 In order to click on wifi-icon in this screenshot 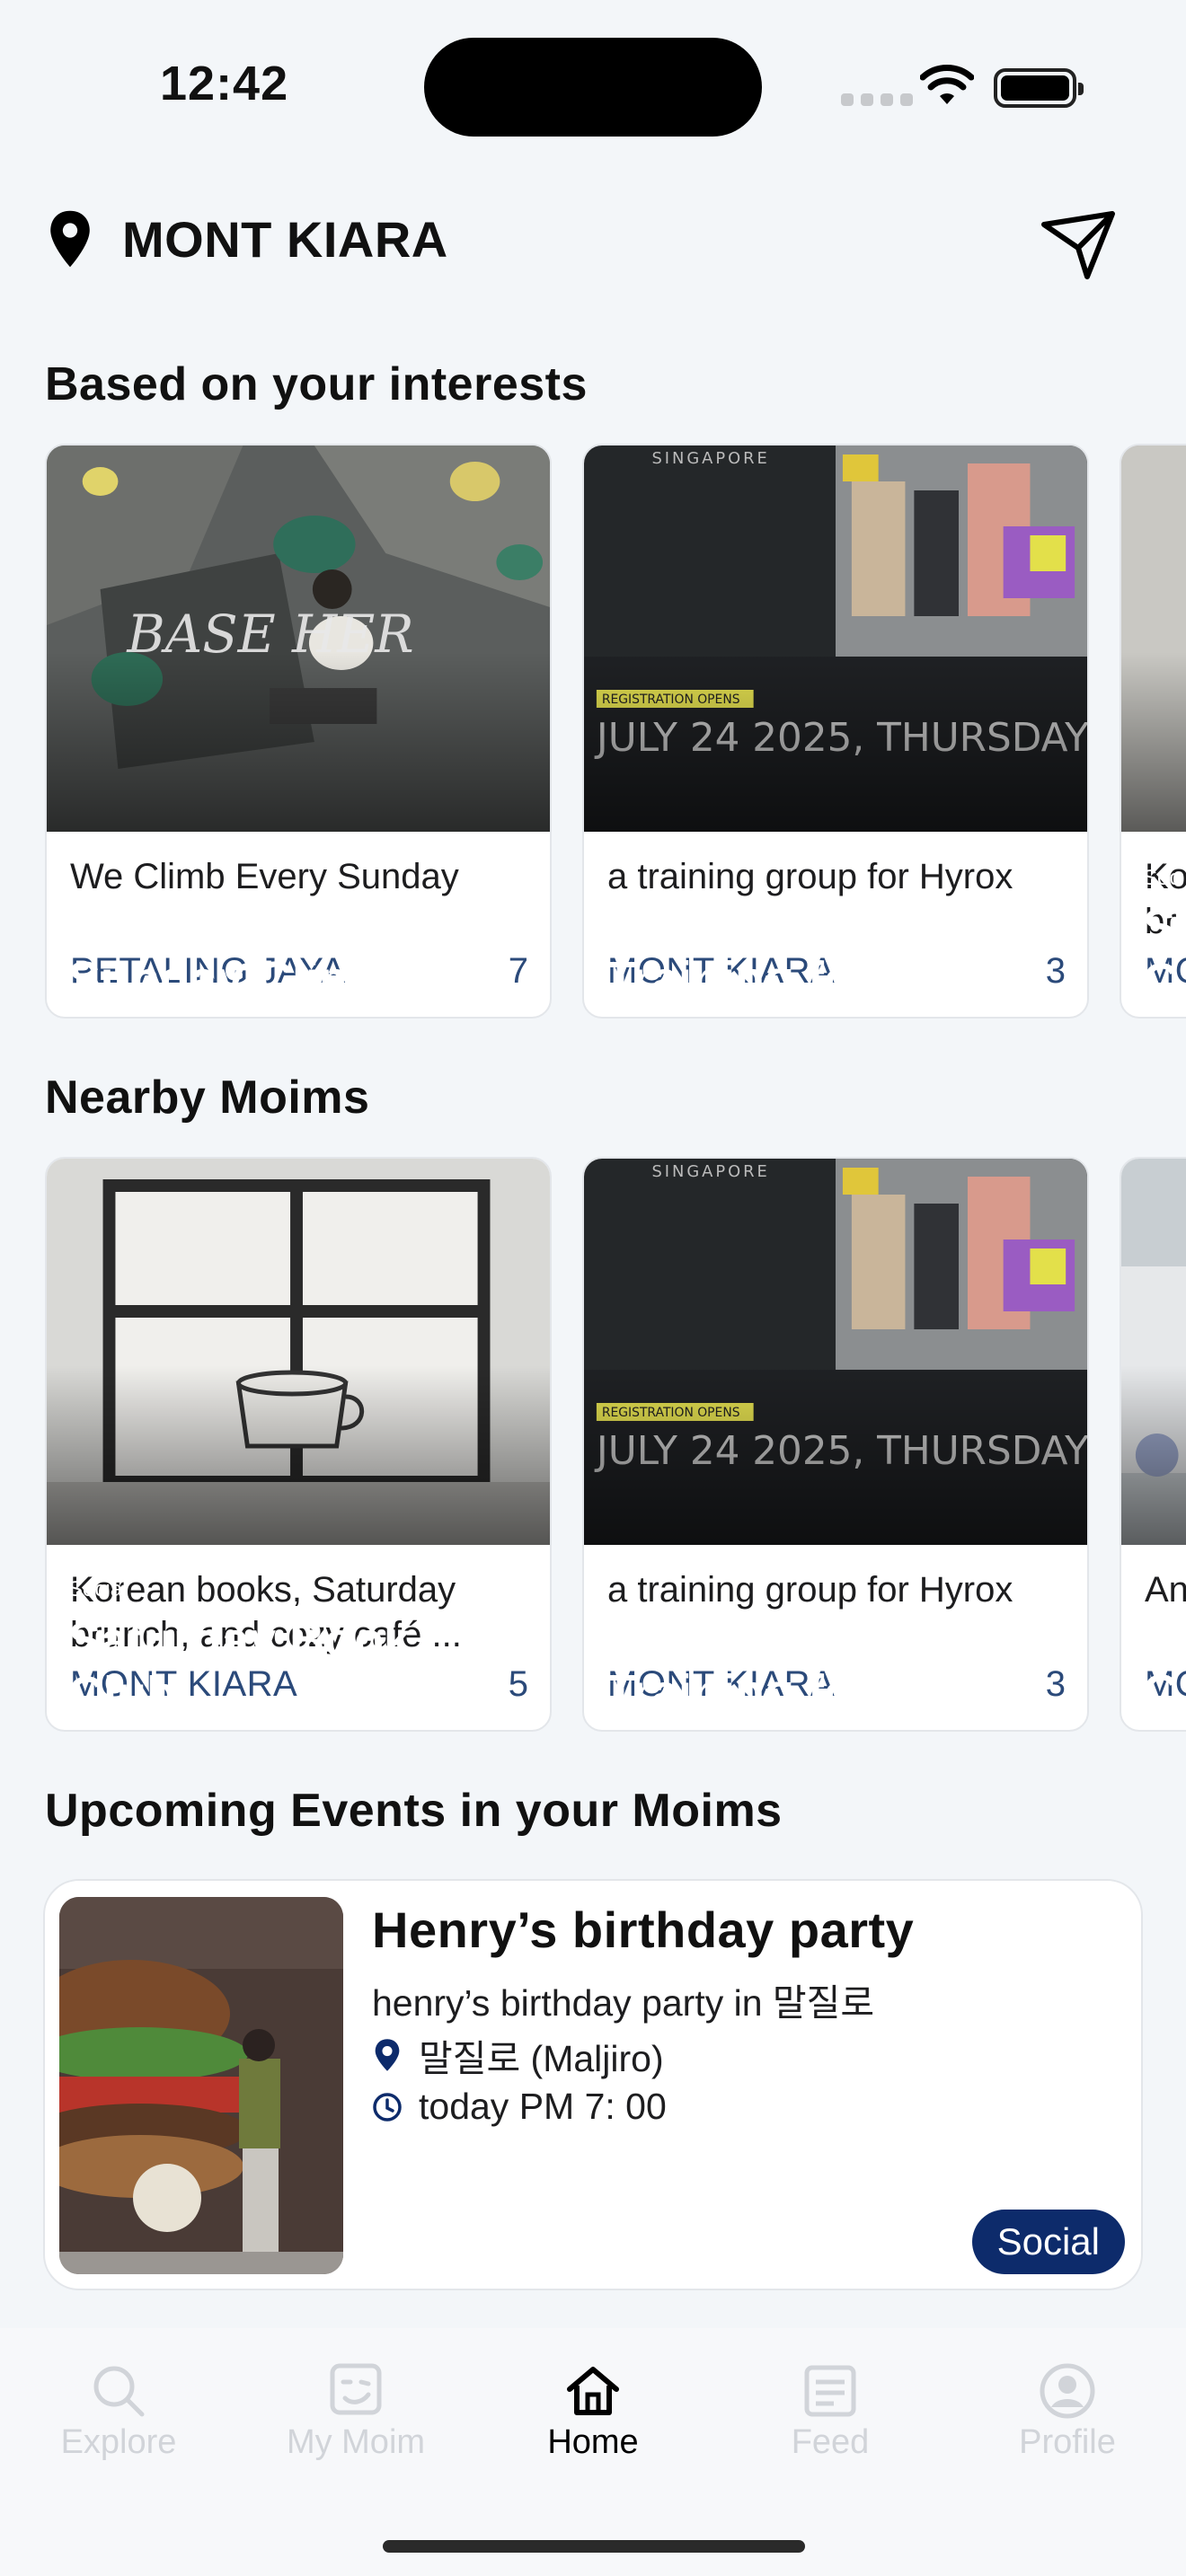, I will do `click(947, 84)`.